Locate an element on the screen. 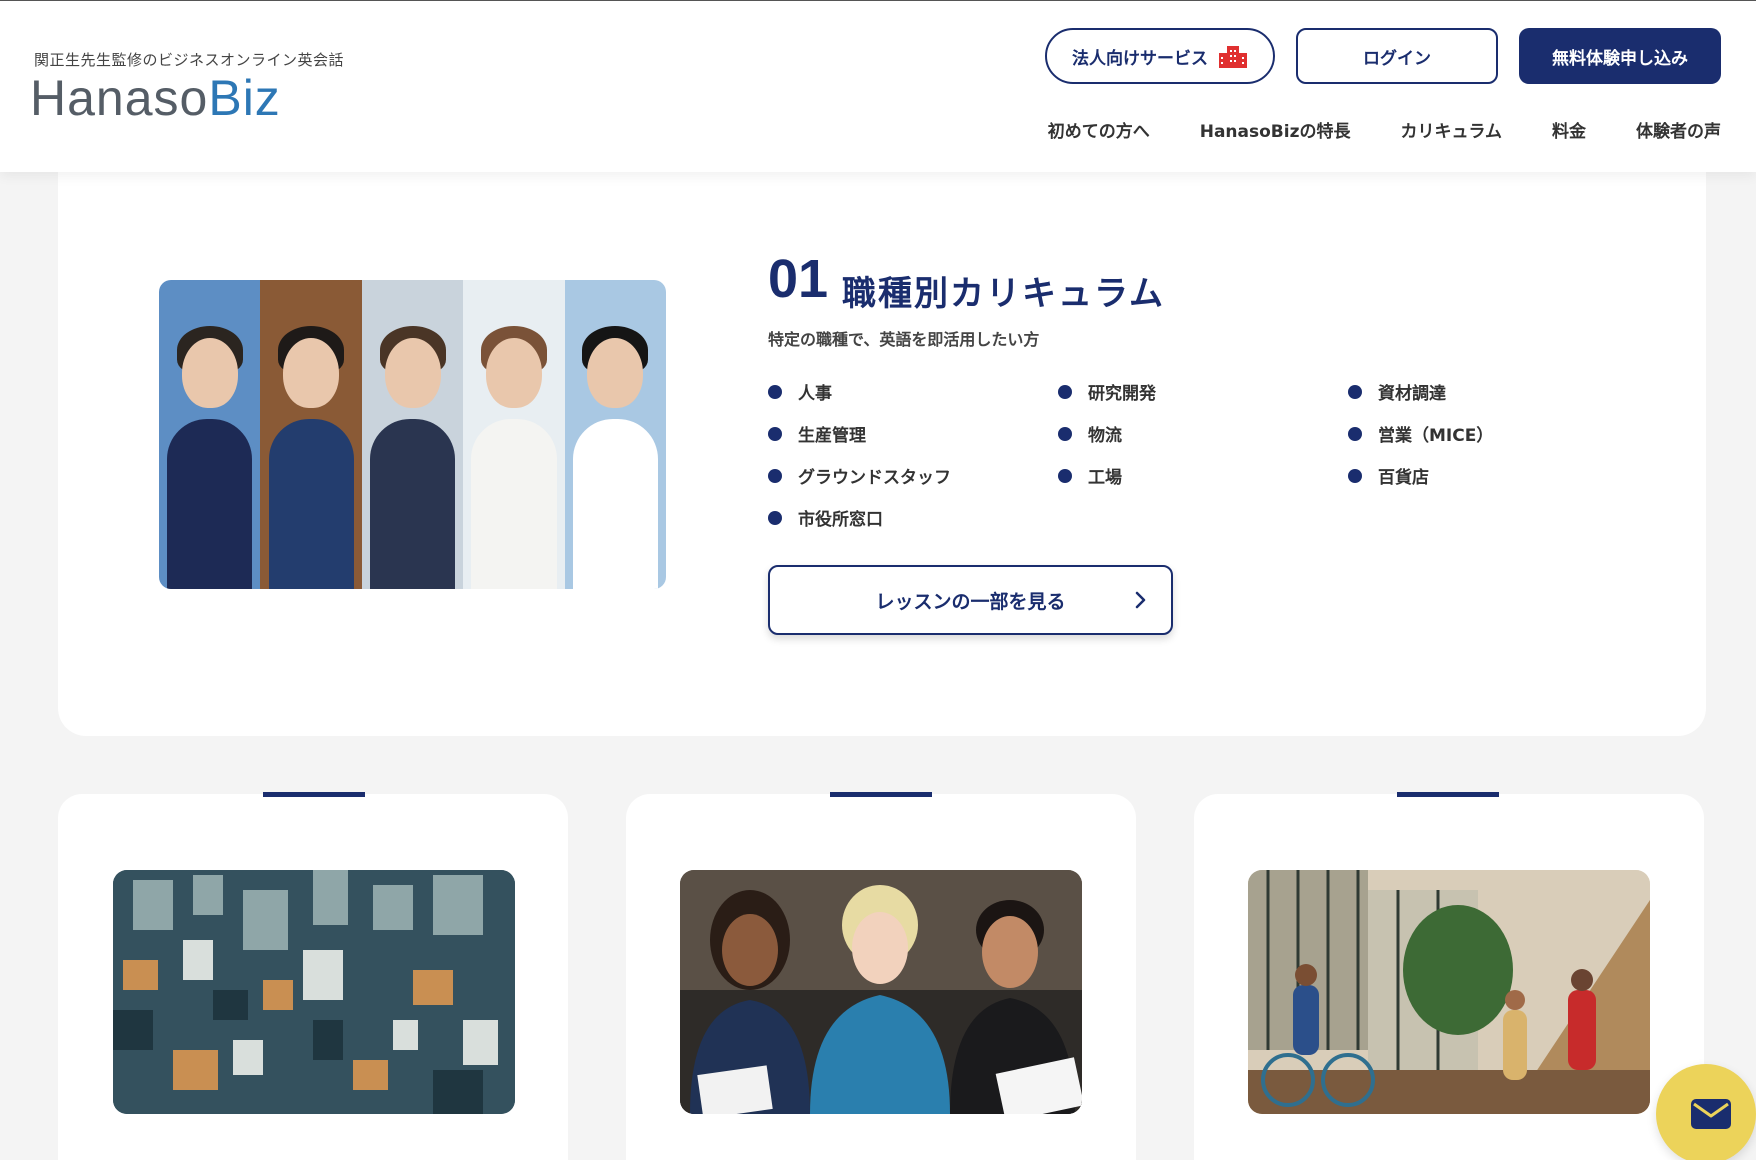  list-item: 生産管理 is located at coordinates (913, 434).